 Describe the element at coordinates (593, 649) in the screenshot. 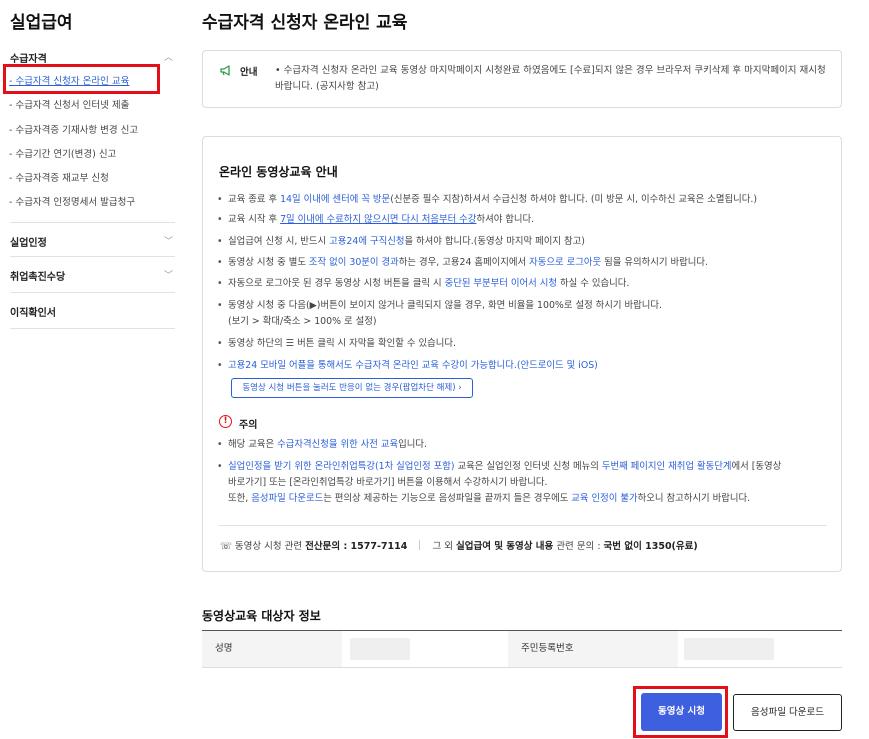

I see `rrn-label: 주민등록번호` at that location.